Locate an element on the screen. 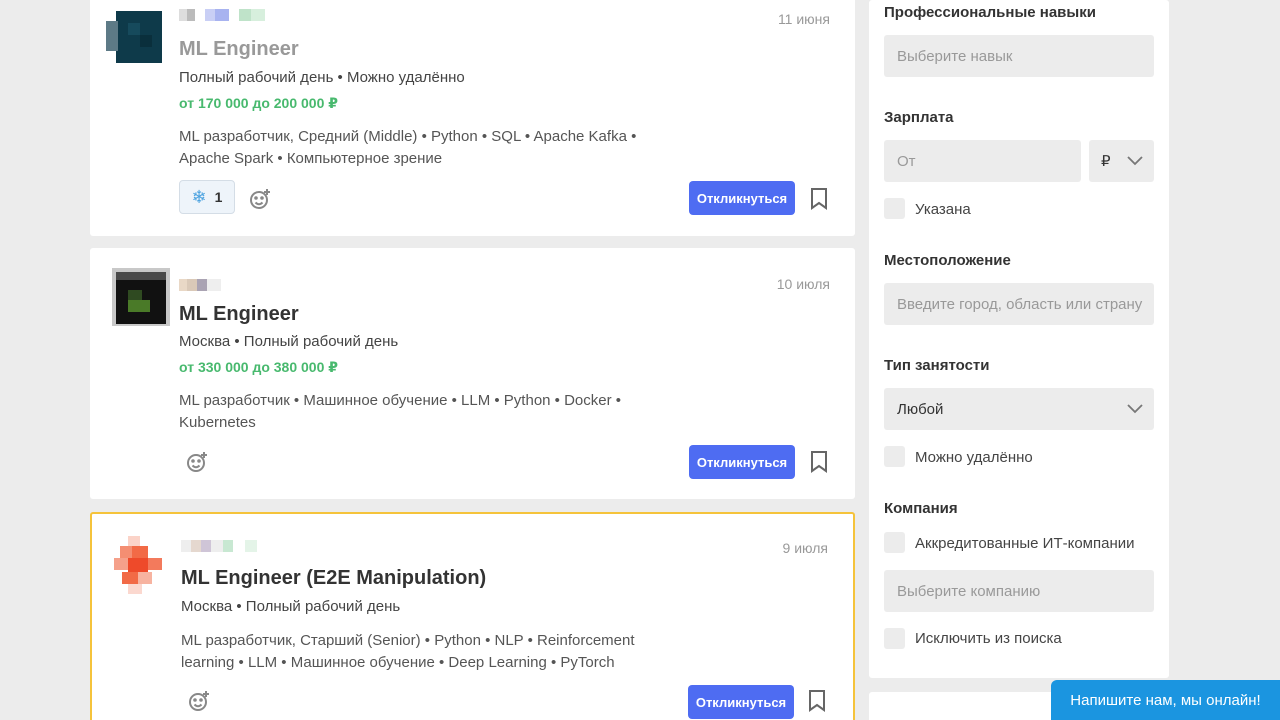  employment-value: Любой is located at coordinates (920, 409).